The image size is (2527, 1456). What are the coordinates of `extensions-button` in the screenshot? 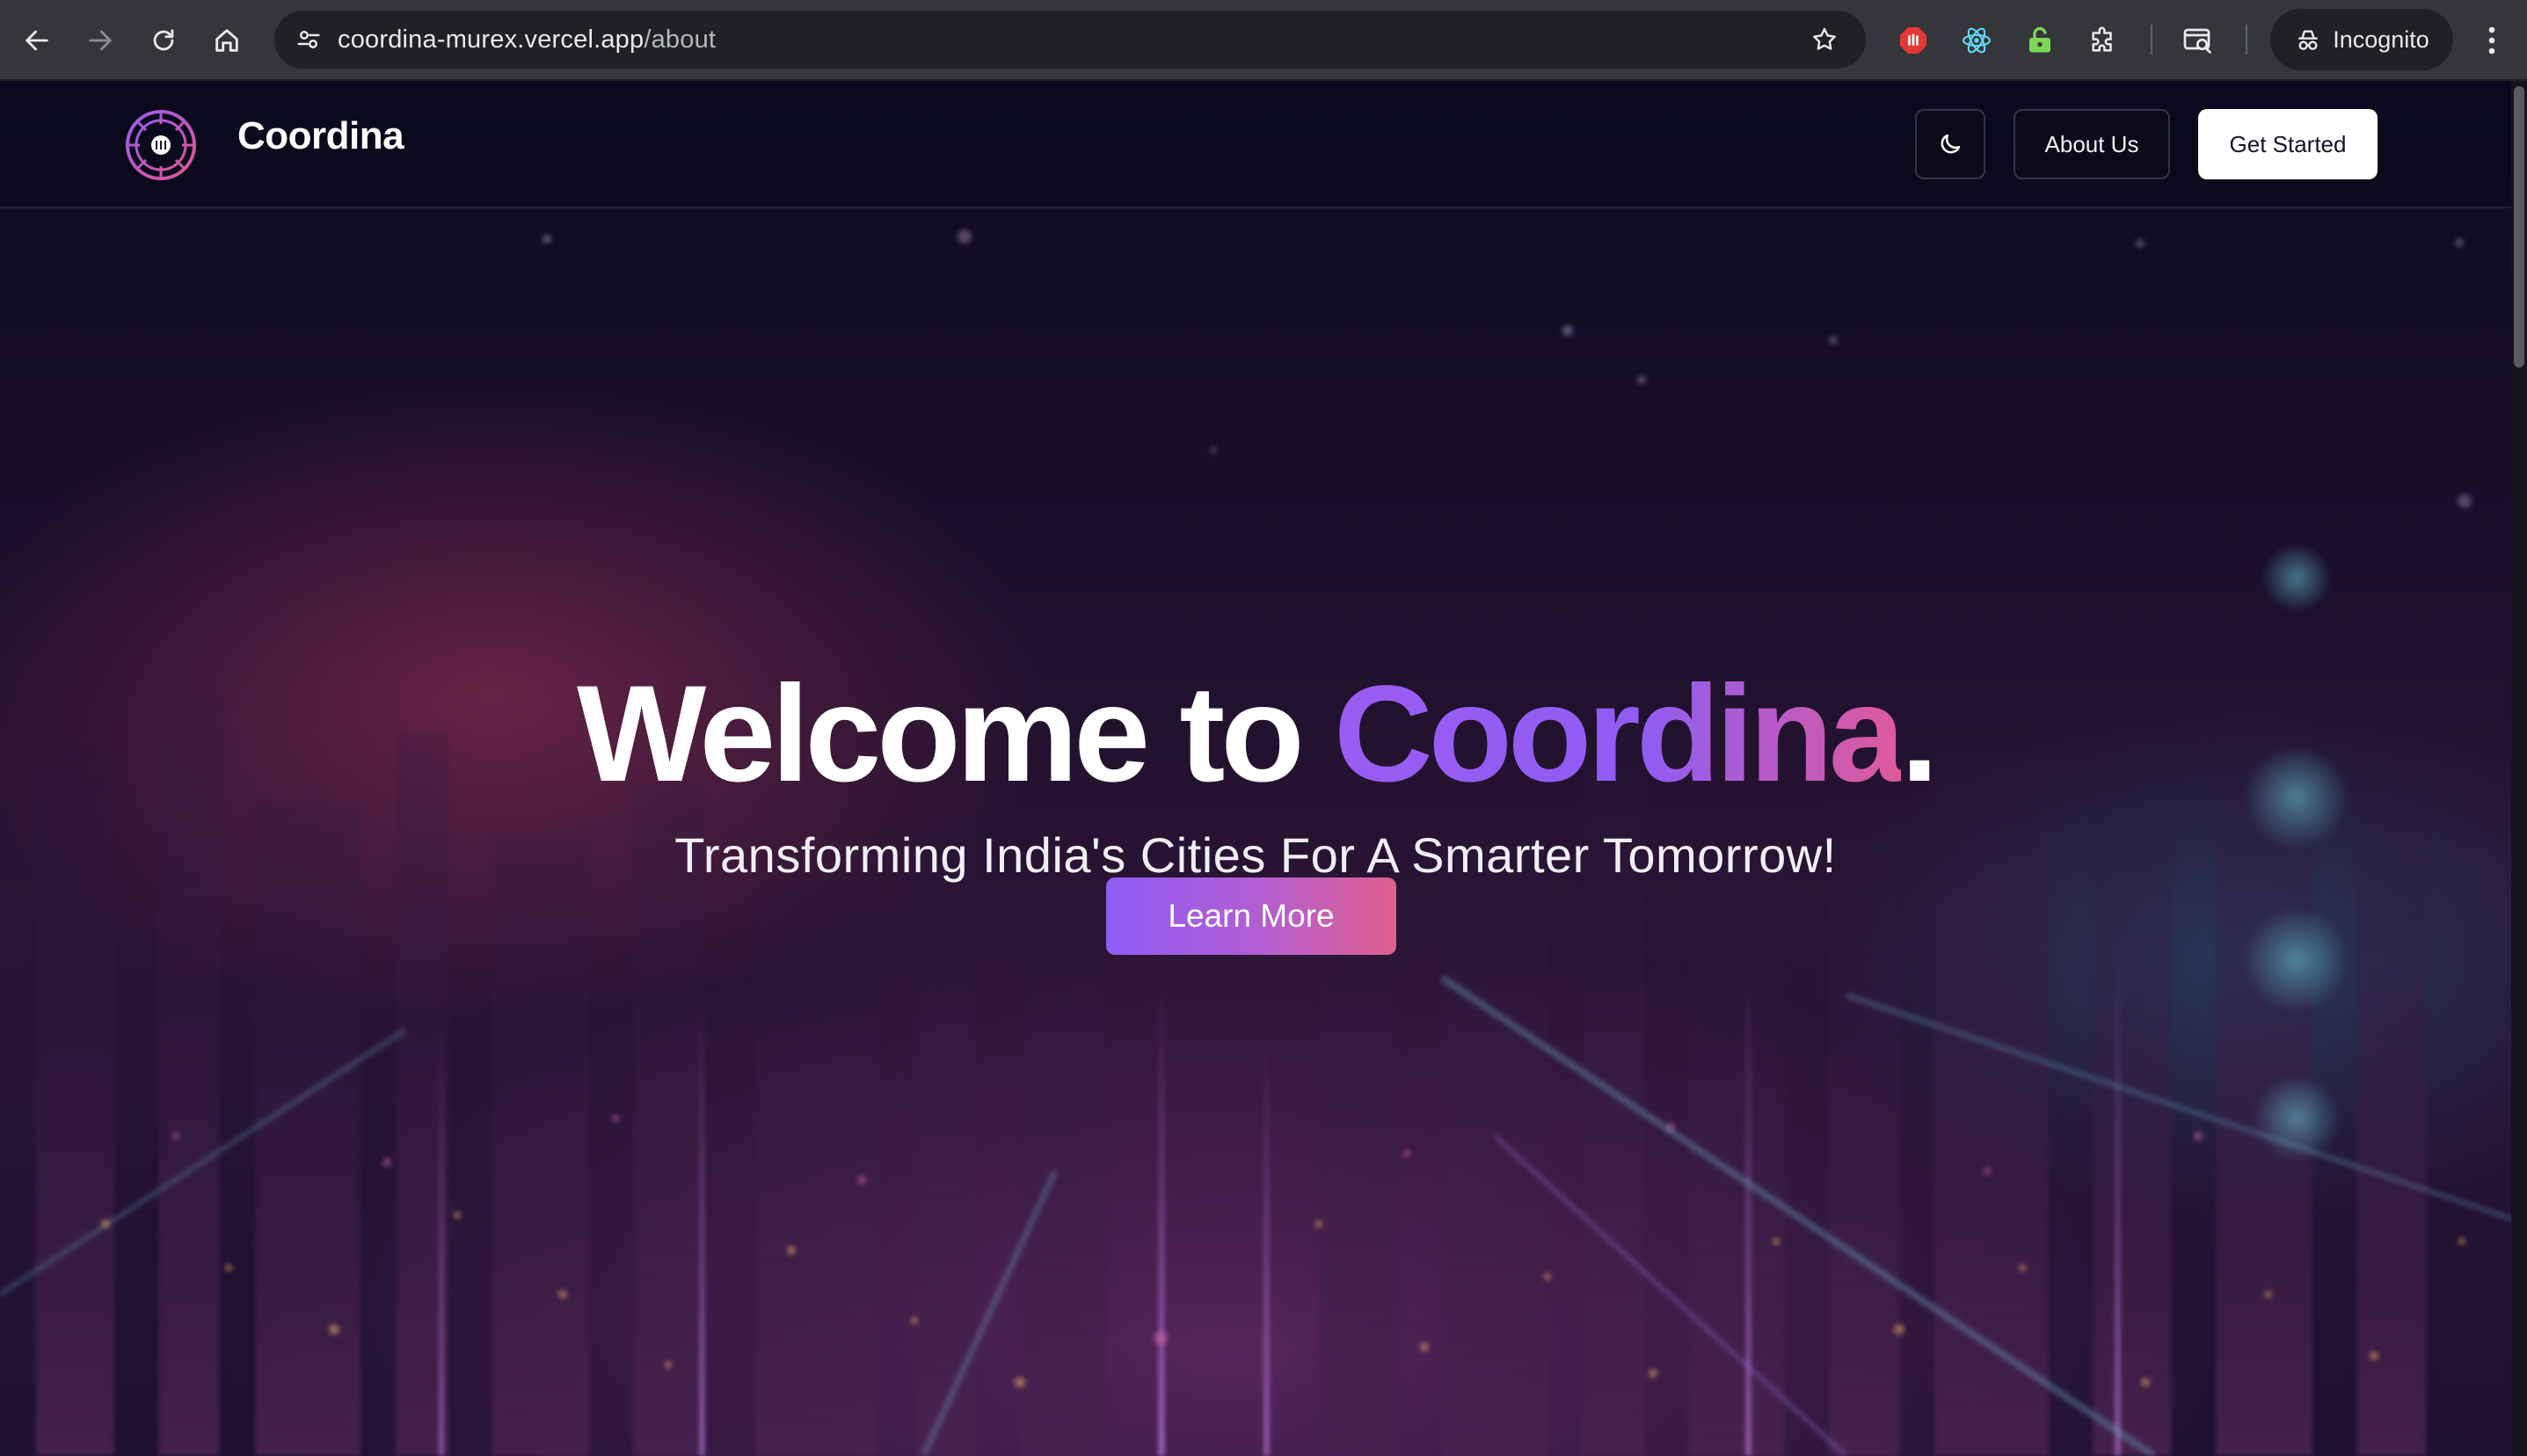 It's located at (2103, 40).